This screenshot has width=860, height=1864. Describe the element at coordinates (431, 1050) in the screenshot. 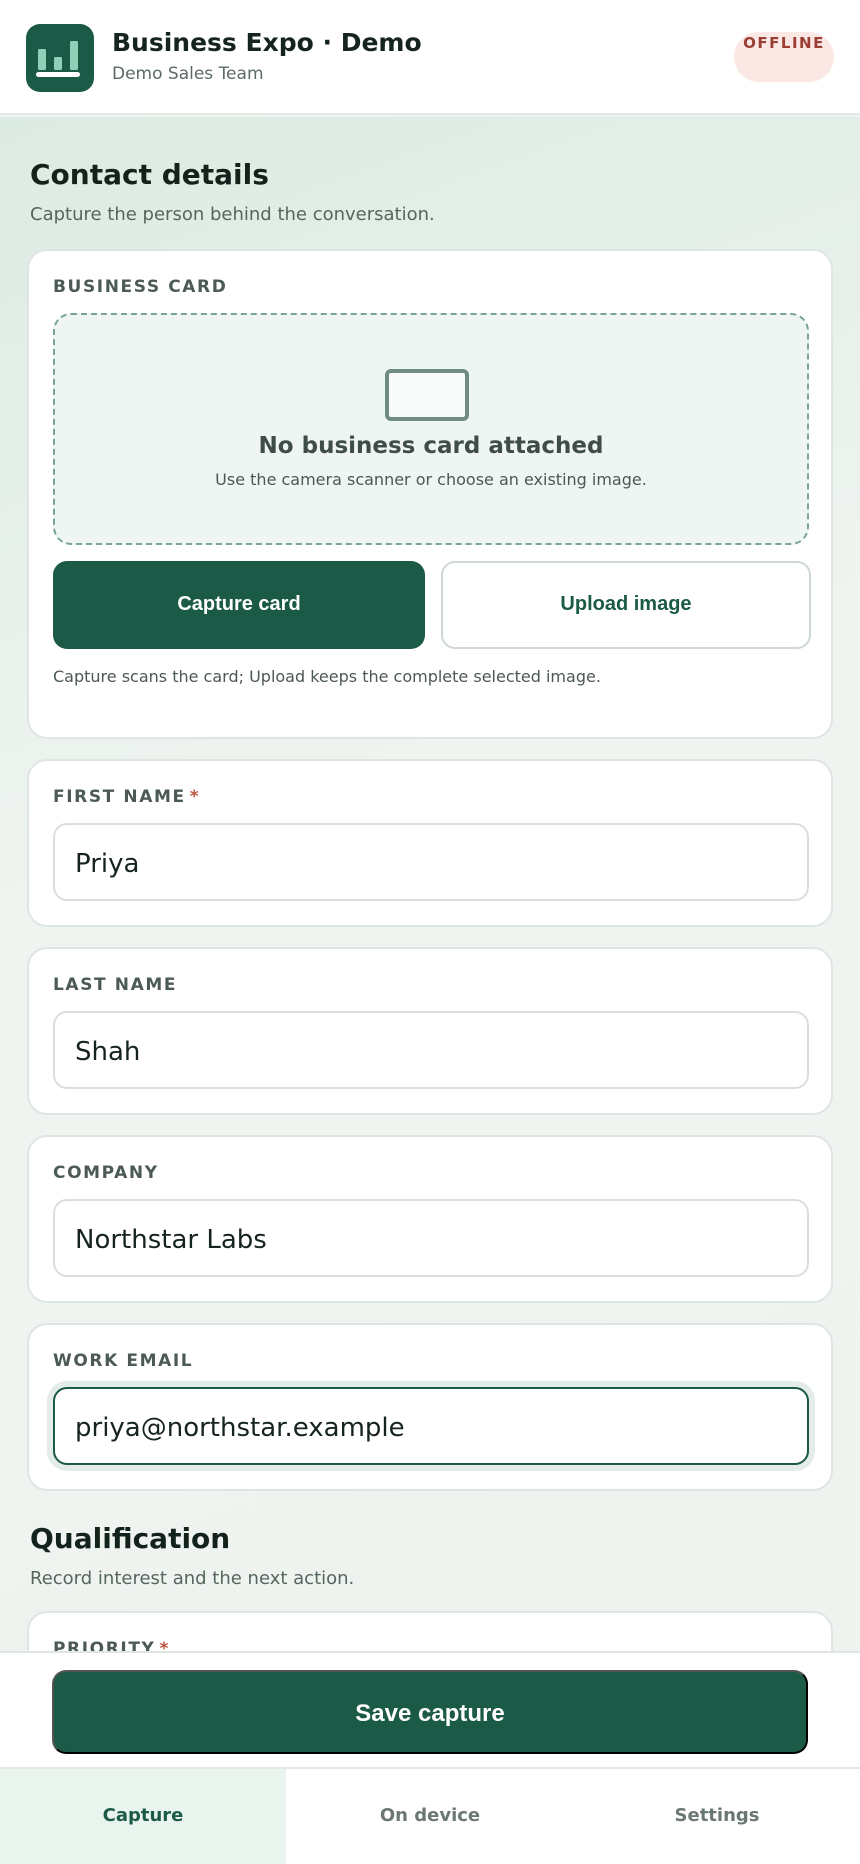

I see `last-name-field: Shah` at that location.